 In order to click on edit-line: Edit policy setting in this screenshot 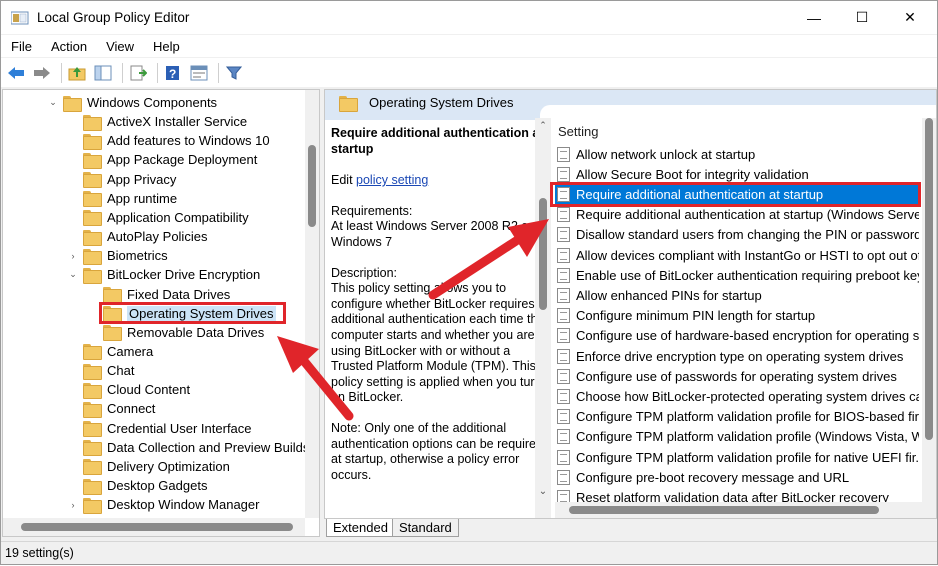, I will do `click(438, 181)`.